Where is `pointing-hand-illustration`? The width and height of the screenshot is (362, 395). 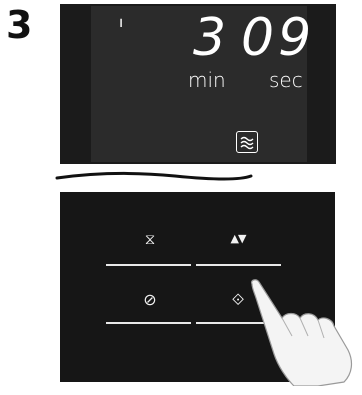 pointing-hand-illustration is located at coordinates (302, 332).